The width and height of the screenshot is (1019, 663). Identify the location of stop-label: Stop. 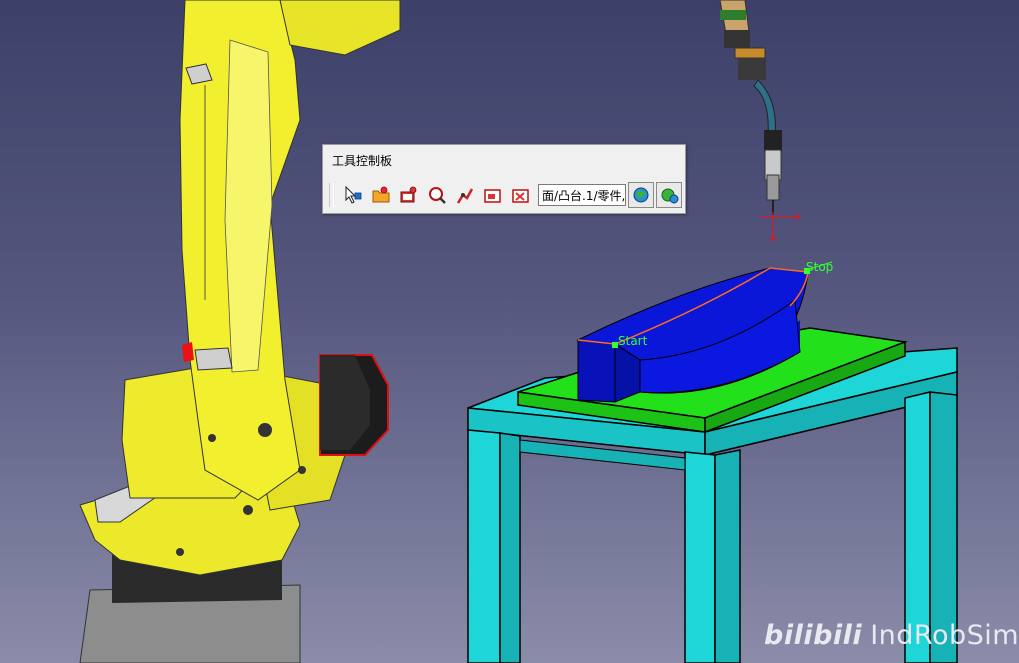
(820, 267).